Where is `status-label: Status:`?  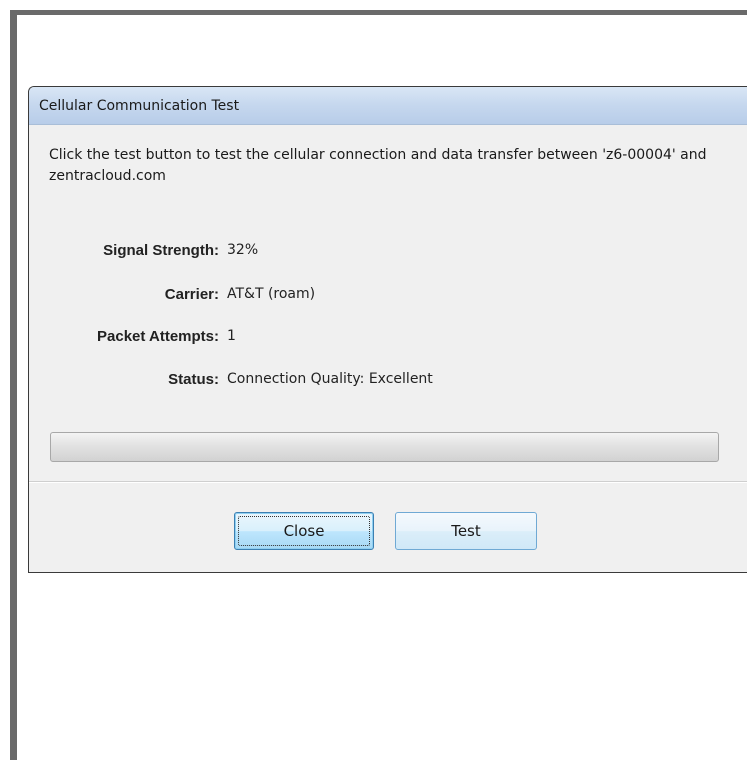
status-label: Status: is located at coordinates (193, 379).